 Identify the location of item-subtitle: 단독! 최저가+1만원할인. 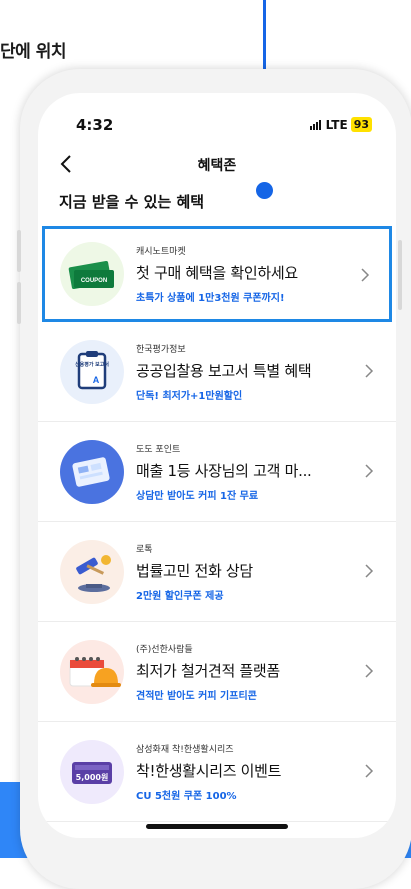
(189, 396).